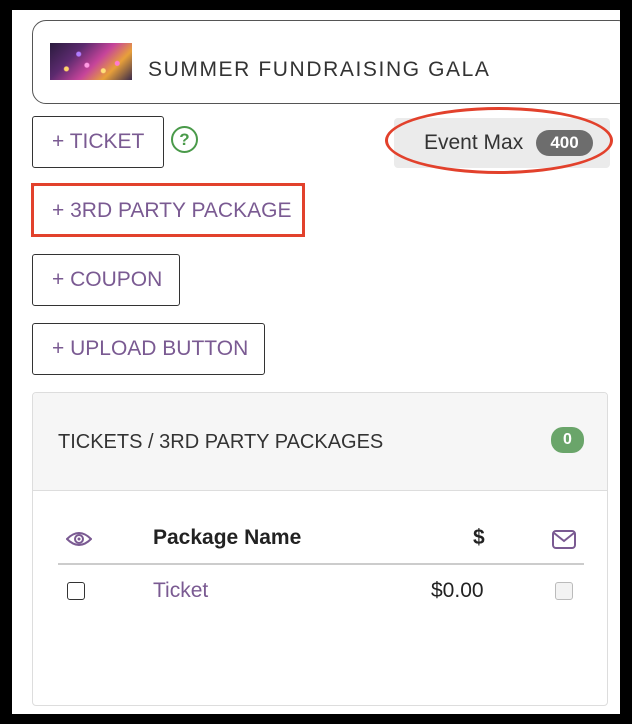 The image size is (632, 724). Describe the element at coordinates (79, 539) in the screenshot. I see `eye-icon` at that location.